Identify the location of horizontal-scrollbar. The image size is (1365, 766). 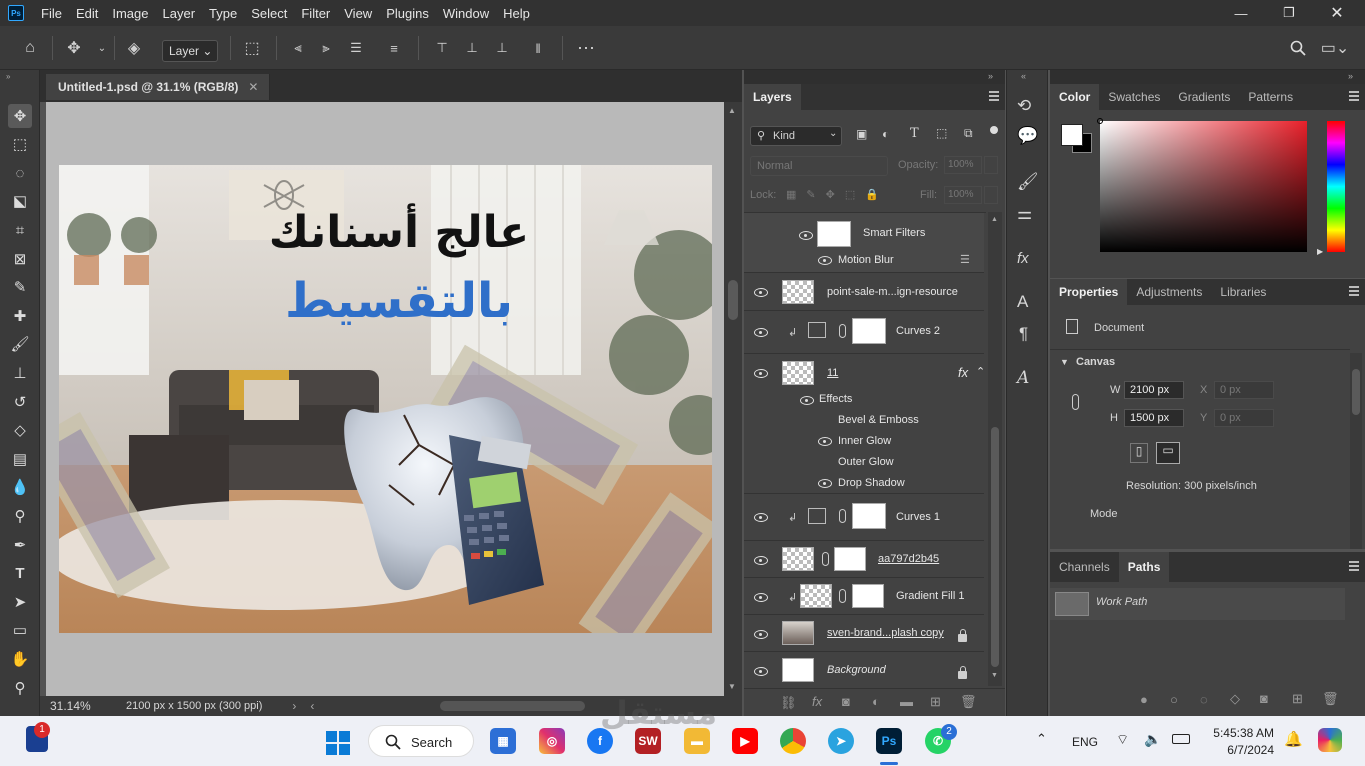
(512, 706).